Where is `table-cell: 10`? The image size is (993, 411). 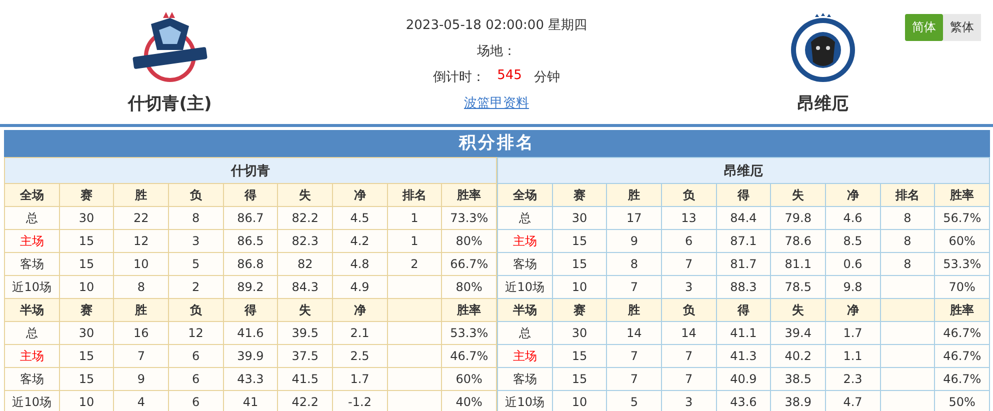
table-cell: 10 is located at coordinates (86, 287).